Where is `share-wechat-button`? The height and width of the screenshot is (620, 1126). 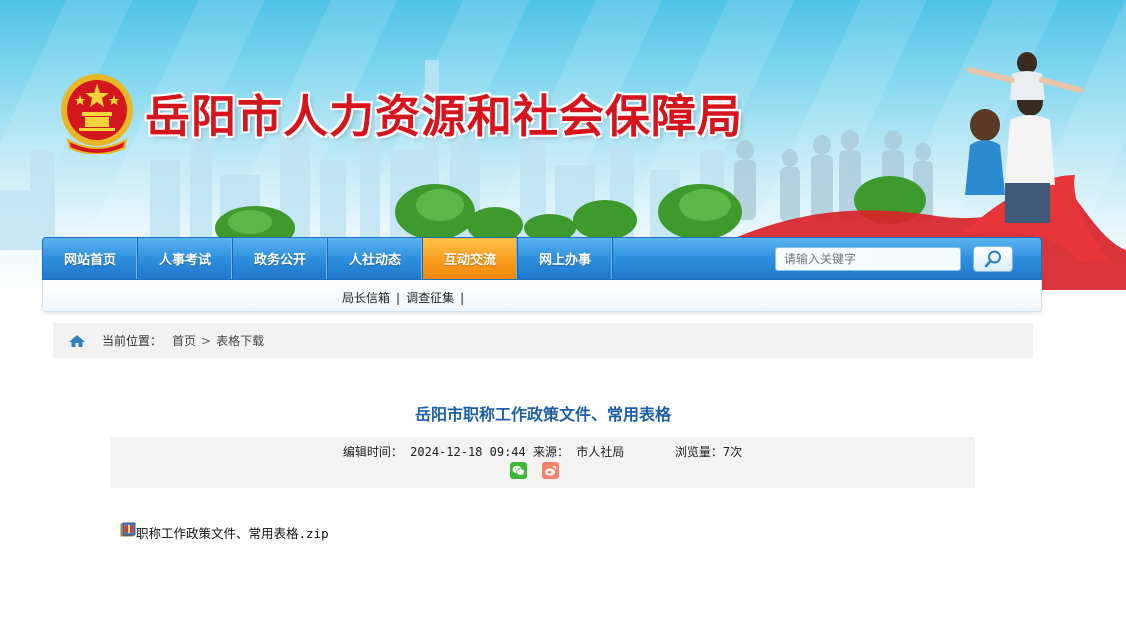 share-wechat-button is located at coordinates (518, 470).